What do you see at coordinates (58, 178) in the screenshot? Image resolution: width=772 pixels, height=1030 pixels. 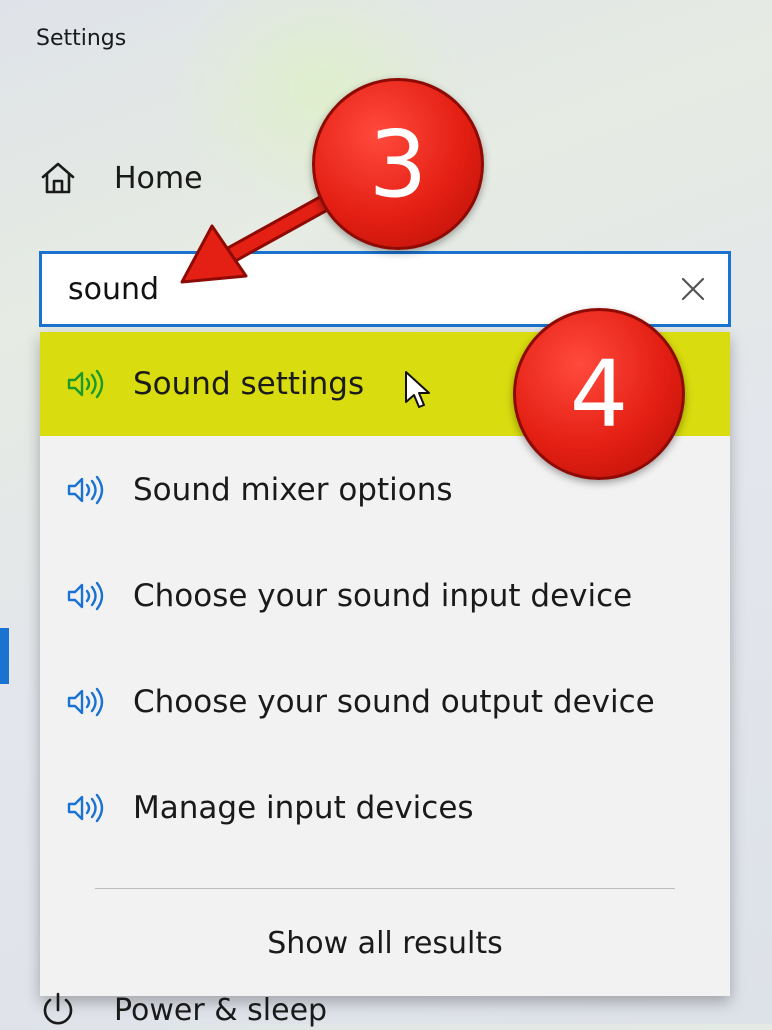 I see `home-icon` at bounding box center [58, 178].